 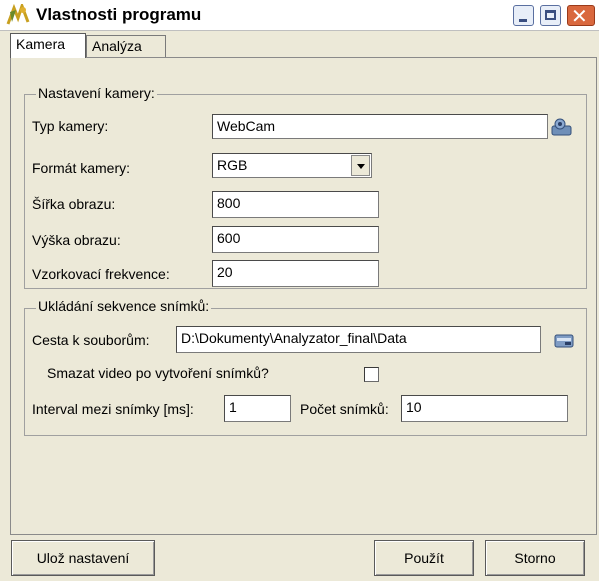 What do you see at coordinates (424, 558) in the screenshot?
I see `apply-button: Použít` at bounding box center [424, 558].